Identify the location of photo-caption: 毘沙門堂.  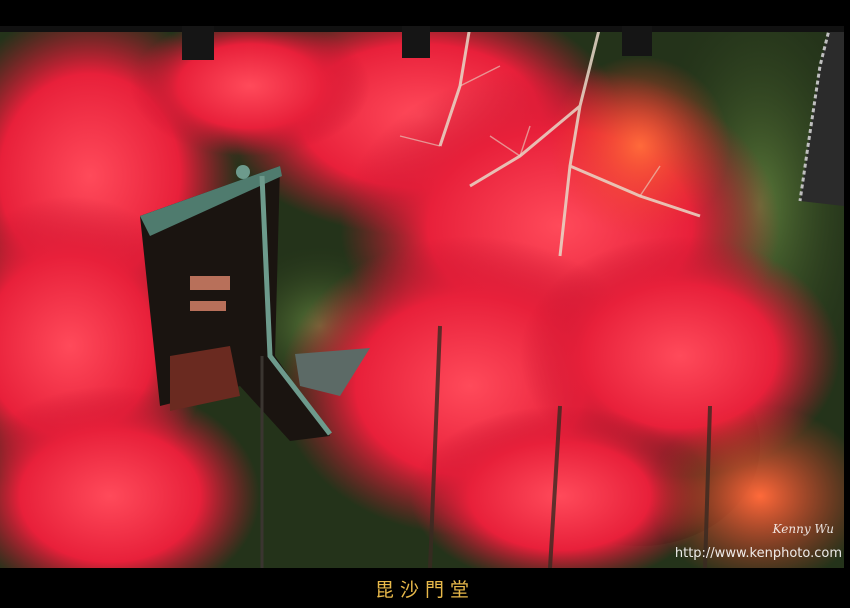
(424, 589).